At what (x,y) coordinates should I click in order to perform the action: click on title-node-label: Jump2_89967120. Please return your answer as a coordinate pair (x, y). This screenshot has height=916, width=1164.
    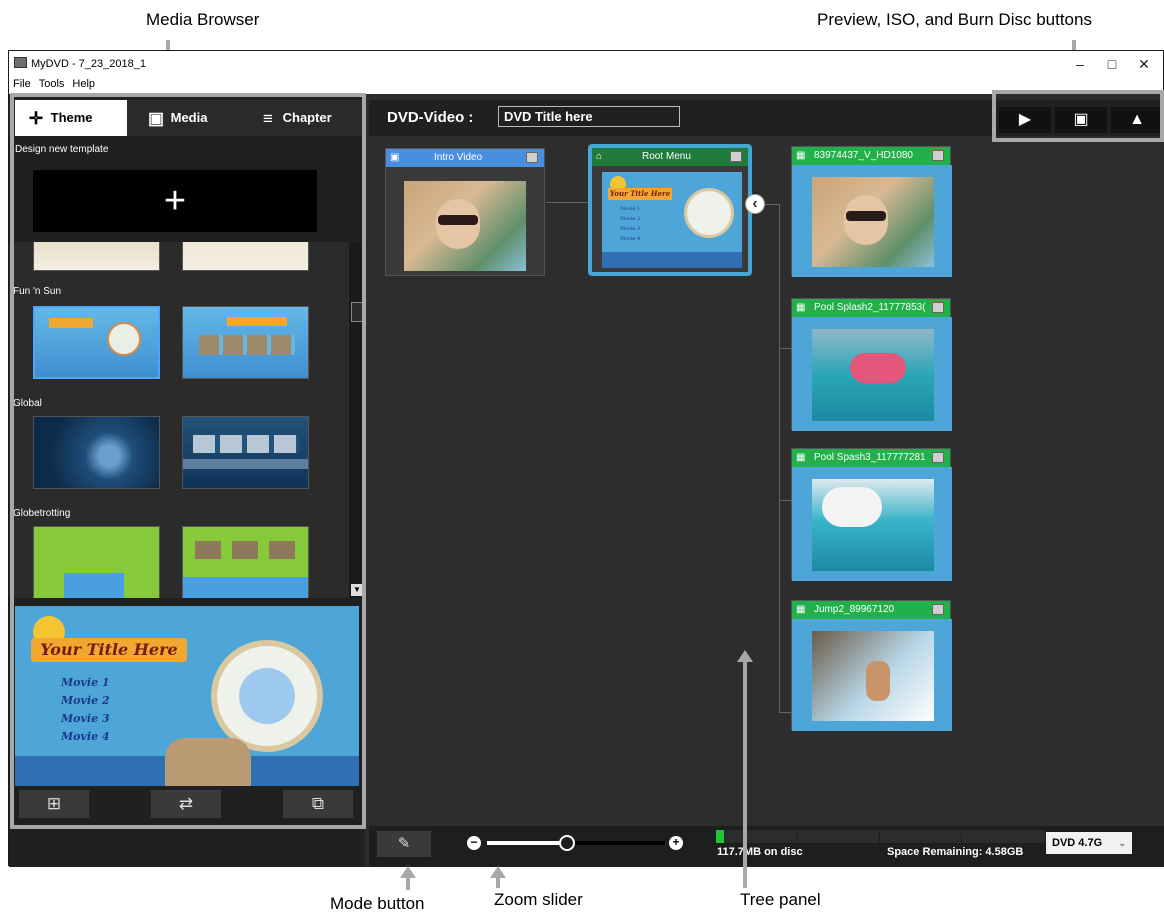
    Looking at the image, I should click on (854, 609).